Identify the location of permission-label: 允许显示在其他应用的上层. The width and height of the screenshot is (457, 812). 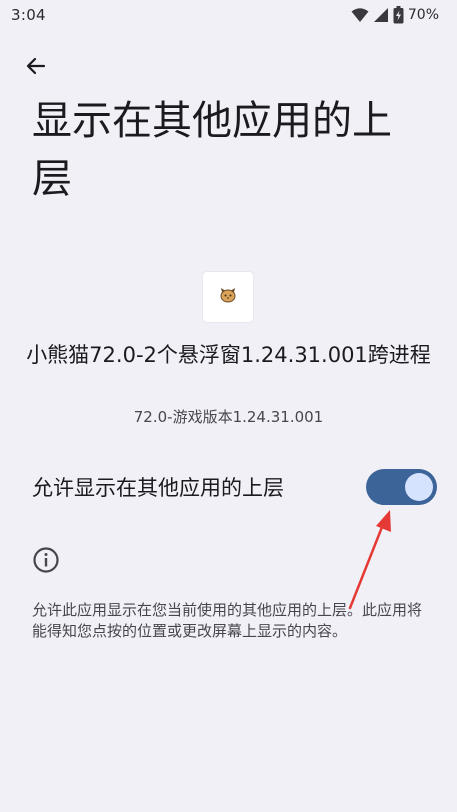
(158, 488).